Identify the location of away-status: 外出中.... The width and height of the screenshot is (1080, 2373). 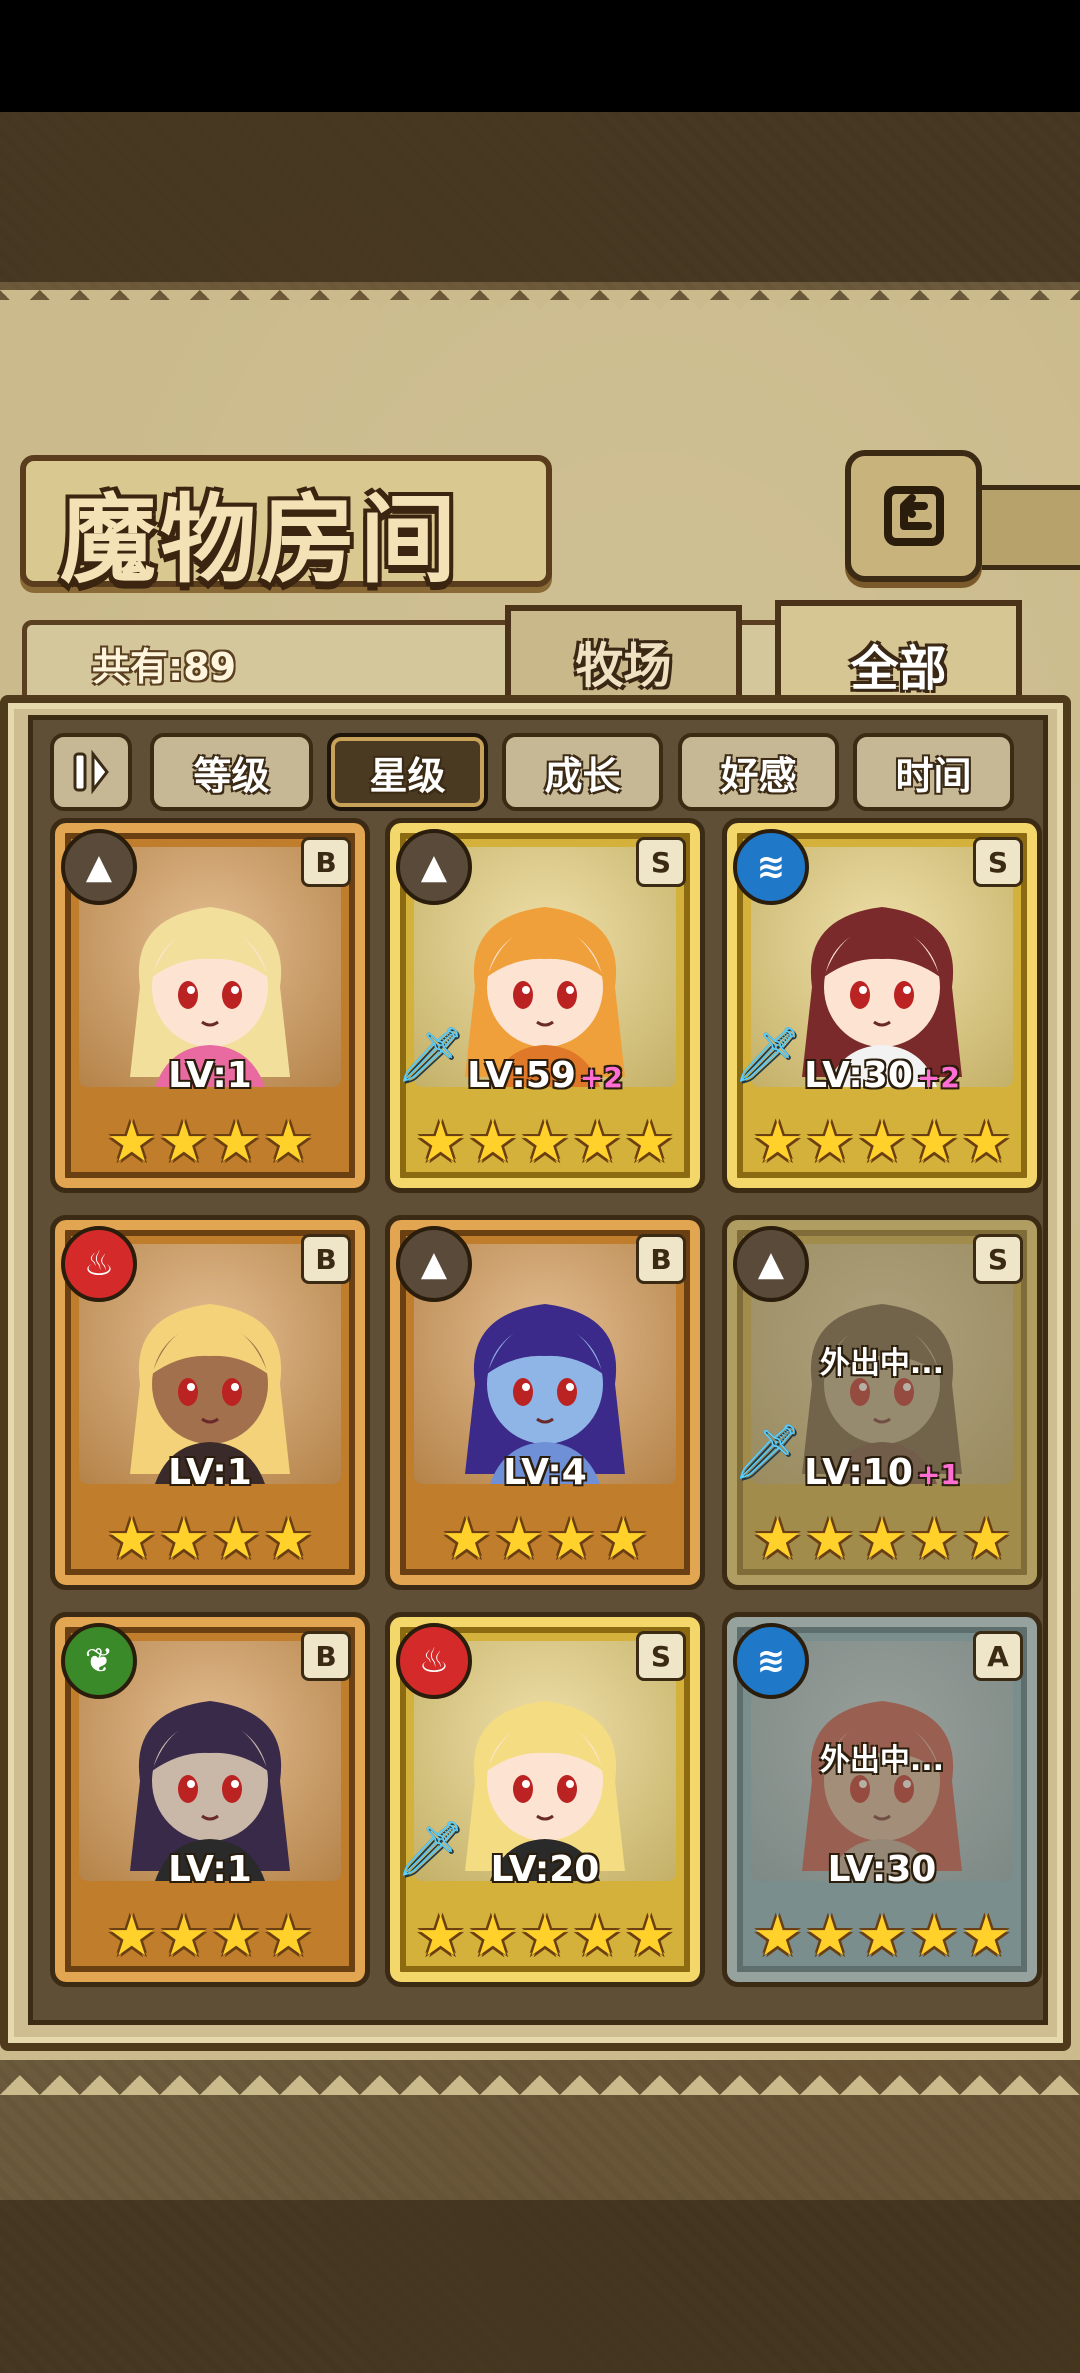
(882, 1760).